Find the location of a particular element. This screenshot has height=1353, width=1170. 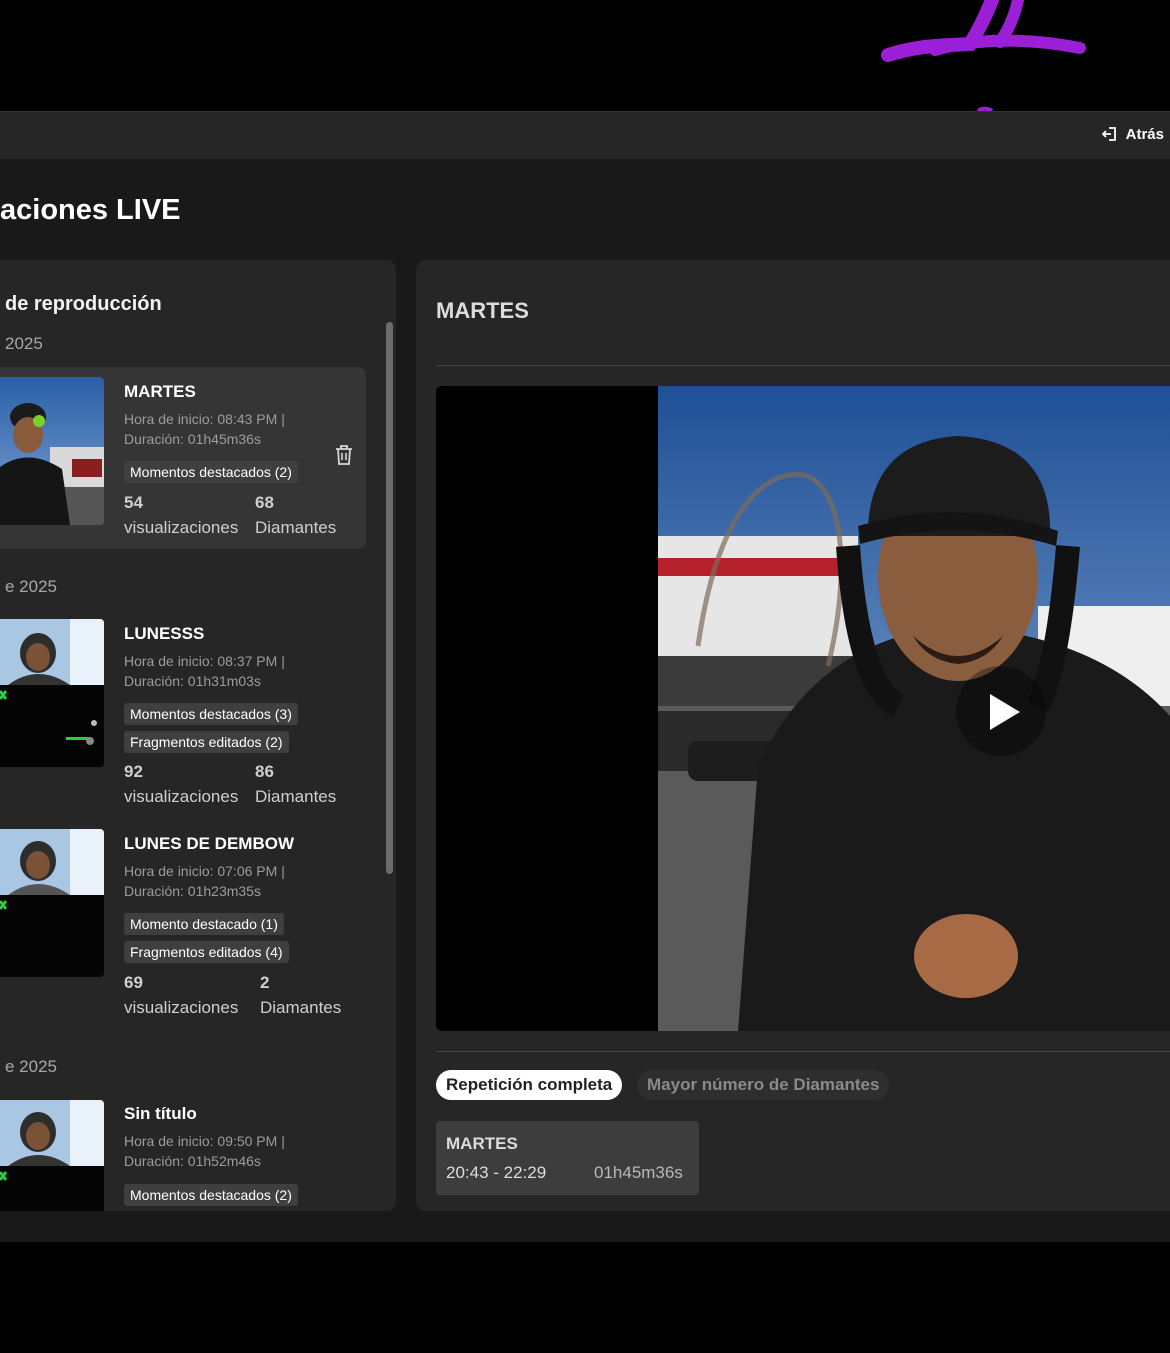

session-start: Hora de inicio: 09:50 PM | is located at coordinates (204, 1141).